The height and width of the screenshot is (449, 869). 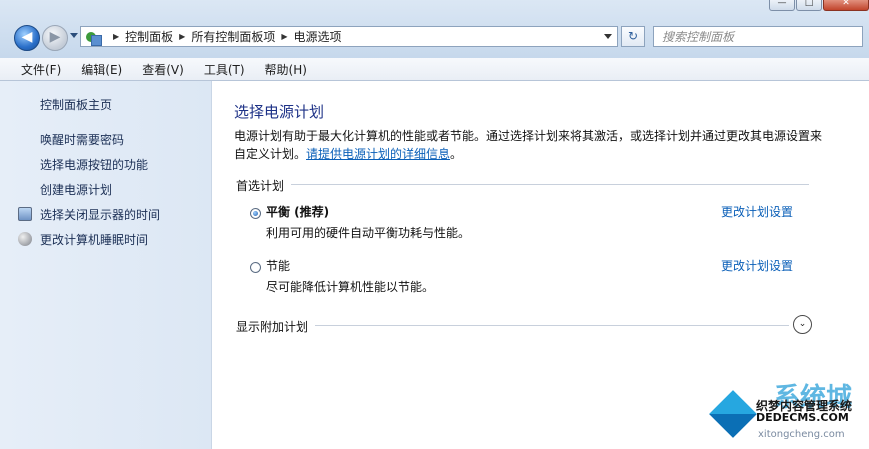 I want to click on plan-power-saver-settings-link: 更改计划设置, so click(x=757, y=265).